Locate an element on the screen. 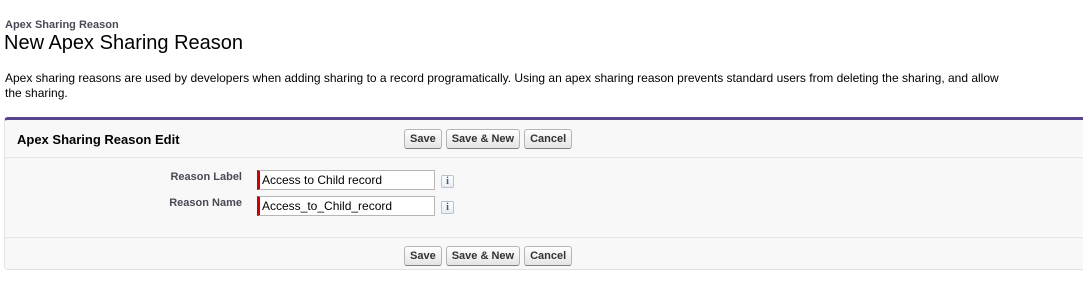  breadcrumb: Apex Sharing Reason is located at coordinates (62, 25).